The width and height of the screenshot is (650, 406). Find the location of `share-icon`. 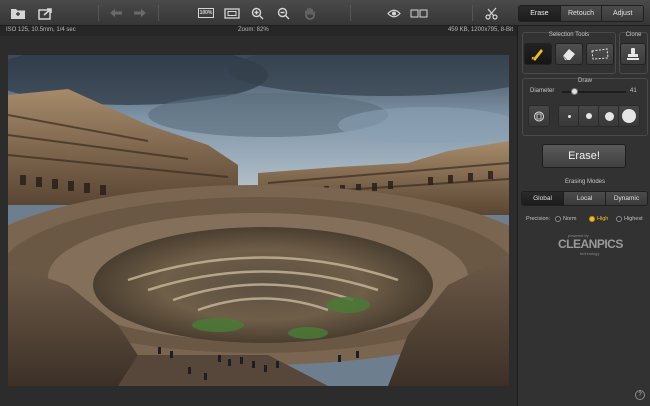

share-icon is located at coordinates (45, 13).